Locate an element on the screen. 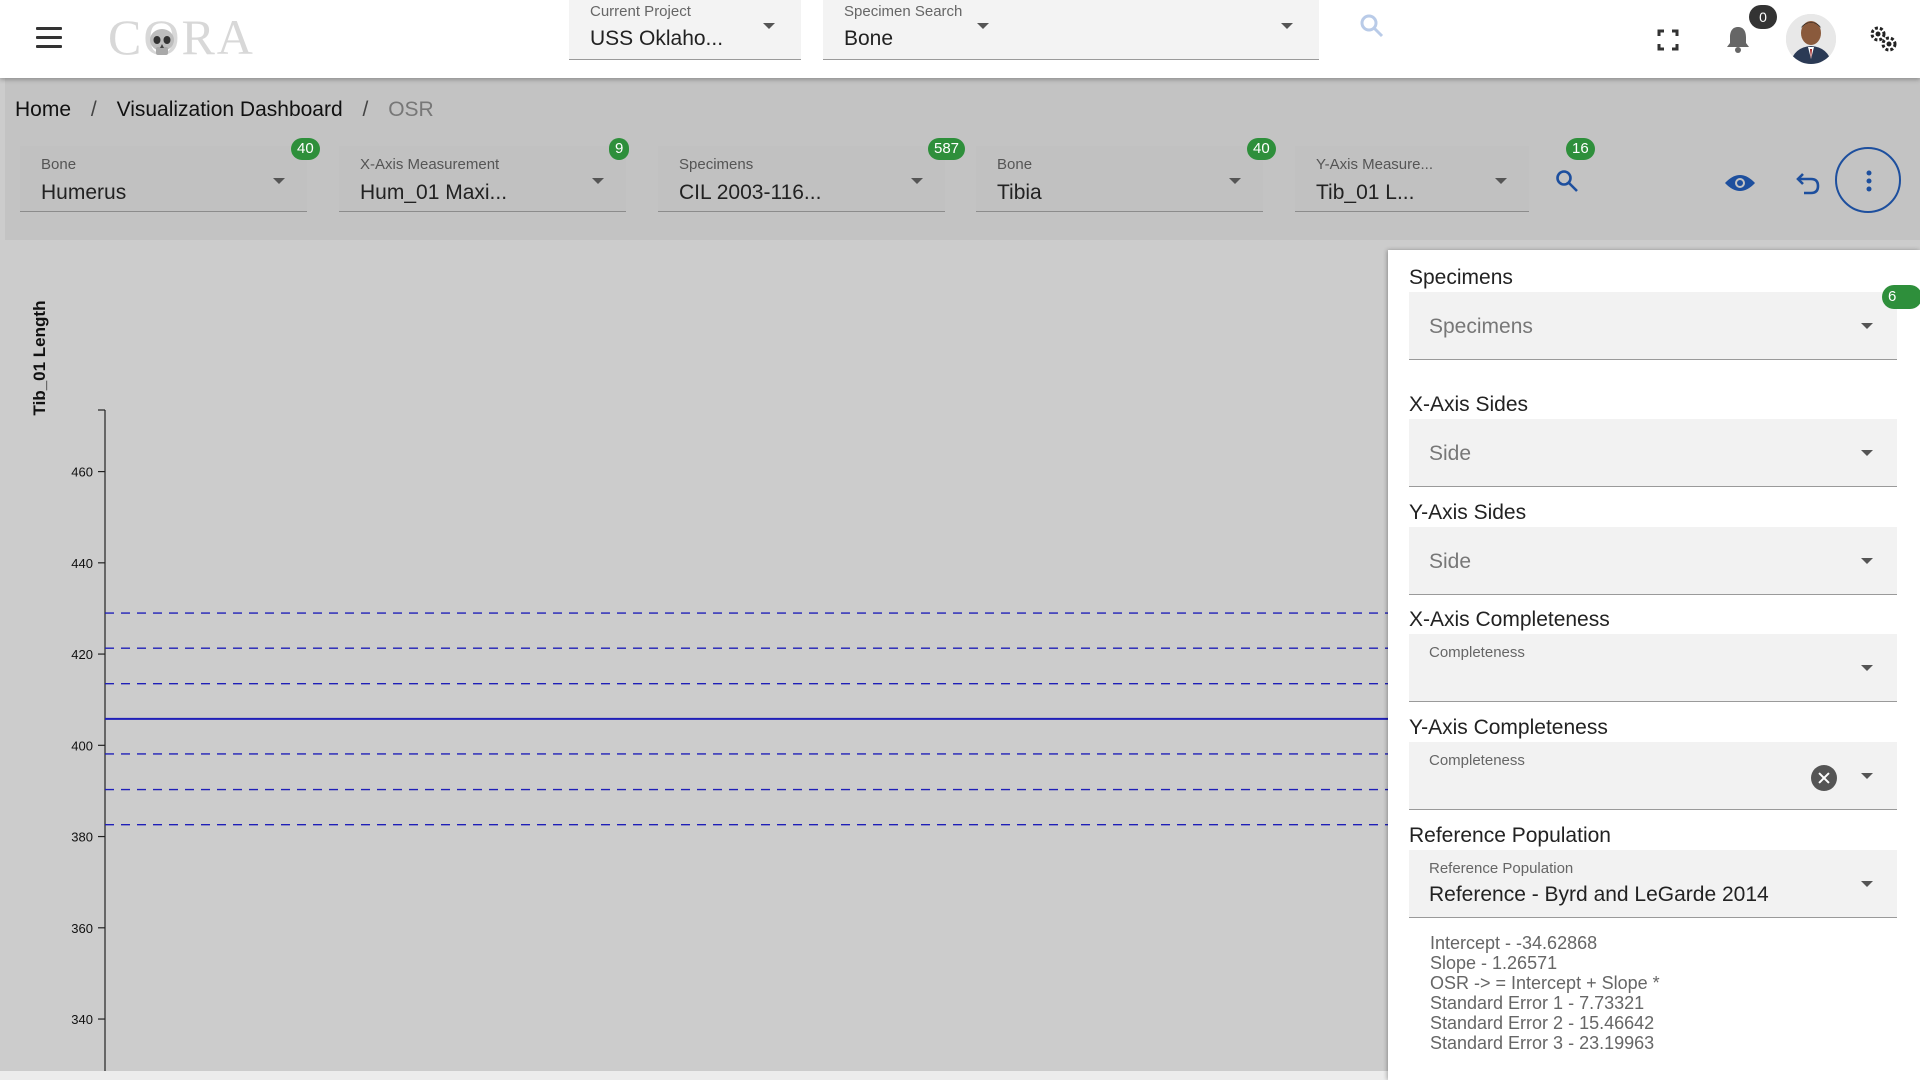  y-tick-label: 460 is located at coordinates (82, 472).